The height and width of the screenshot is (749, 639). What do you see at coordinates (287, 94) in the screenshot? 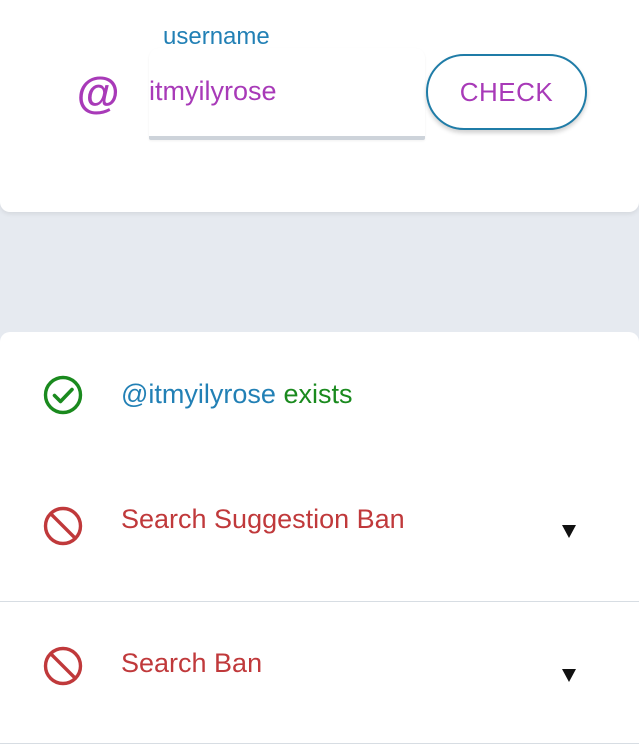
I see `username-input: itmyilyrose` at bounding box center [287, 94].